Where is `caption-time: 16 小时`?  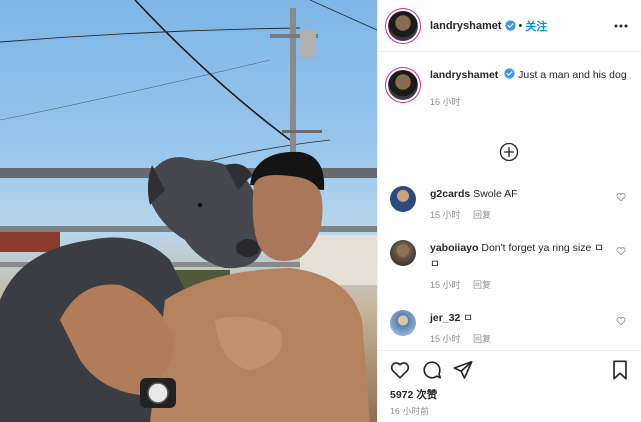
caption-time: 16 小时 is located at coordinates (531, 101).